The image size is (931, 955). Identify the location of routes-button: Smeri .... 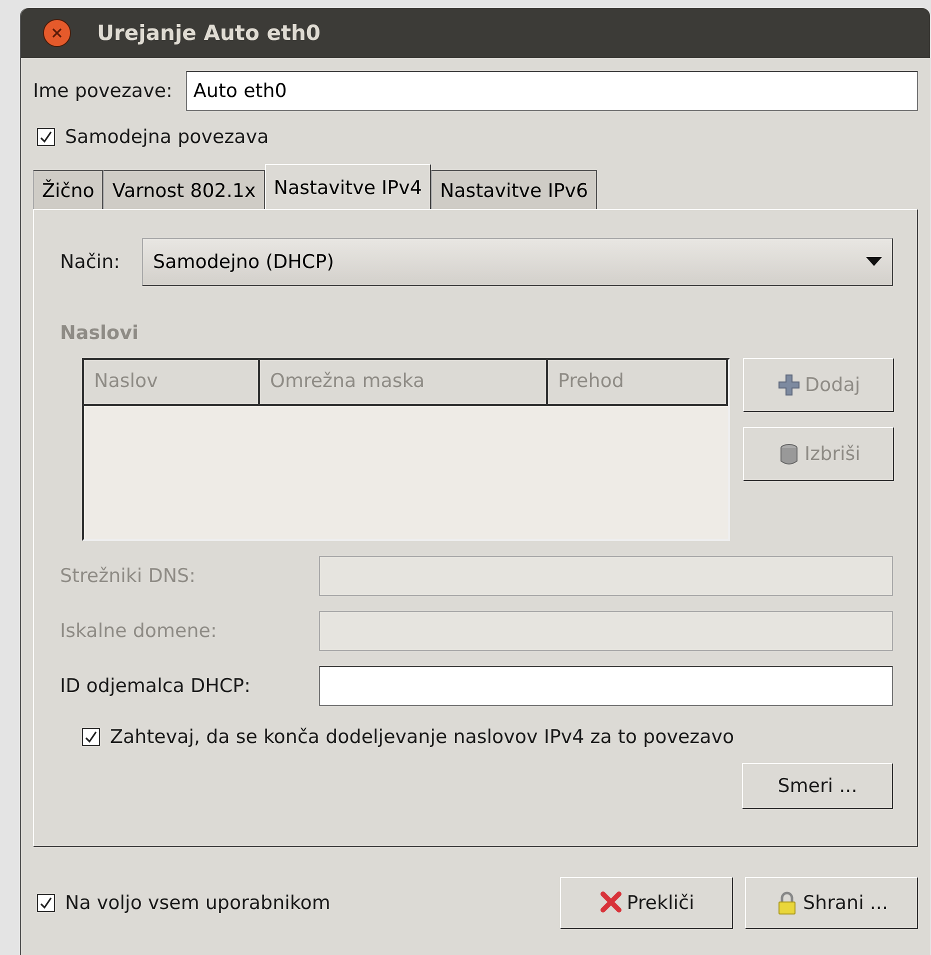
(817, 786).